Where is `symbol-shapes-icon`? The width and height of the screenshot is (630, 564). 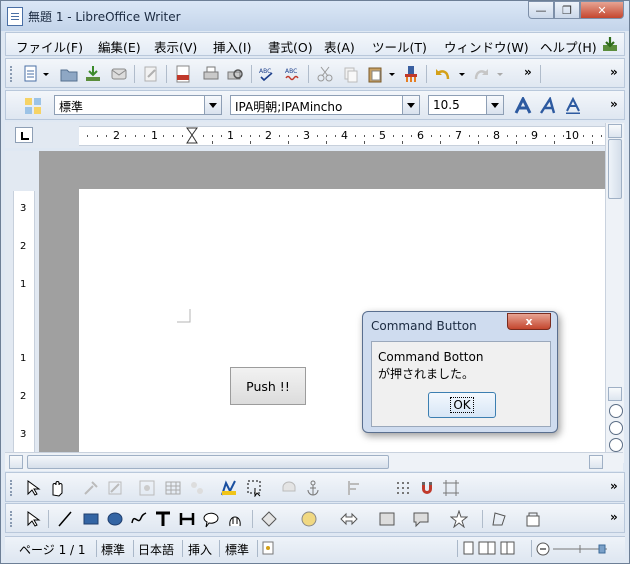
symbol-shapes-icon is located at coordinates (309, 519).